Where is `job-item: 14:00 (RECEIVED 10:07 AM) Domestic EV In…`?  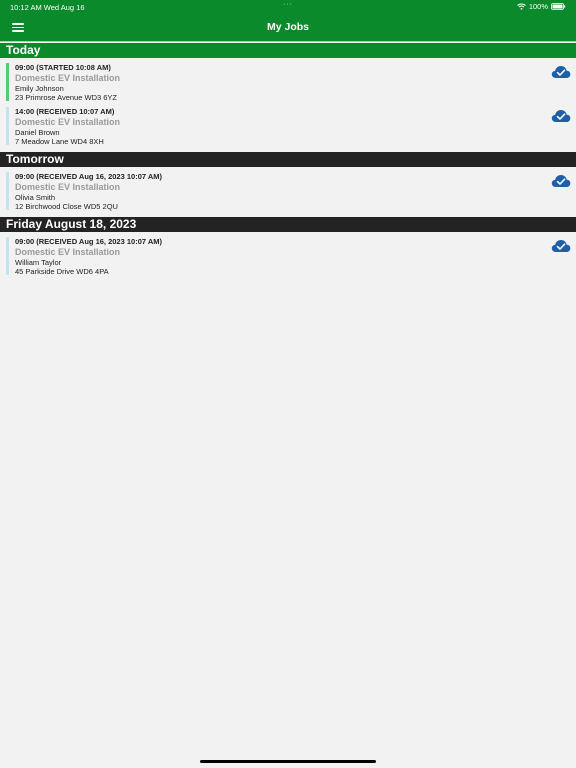
job-item: 14:00 (RECEIVED 10:07 AM) Domestic EV In… is located at coordinates (288, 127).